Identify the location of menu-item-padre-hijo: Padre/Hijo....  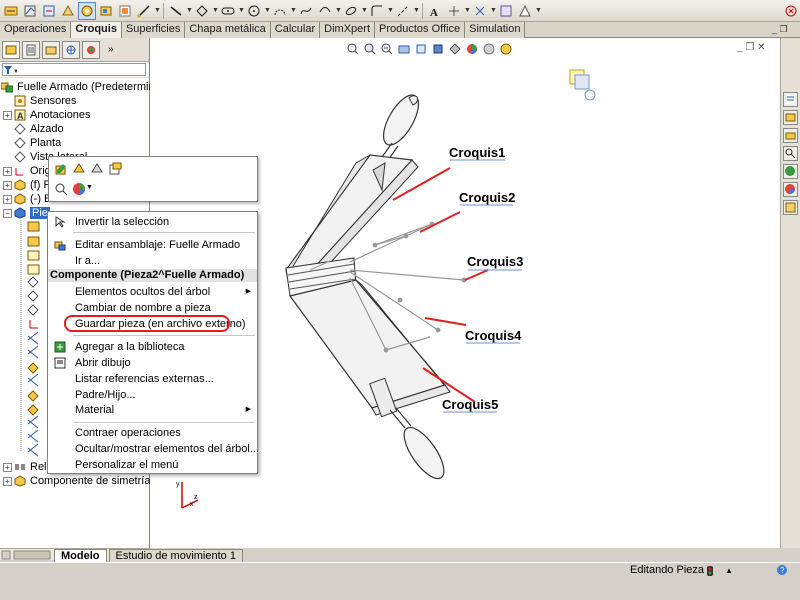
(152, 395).